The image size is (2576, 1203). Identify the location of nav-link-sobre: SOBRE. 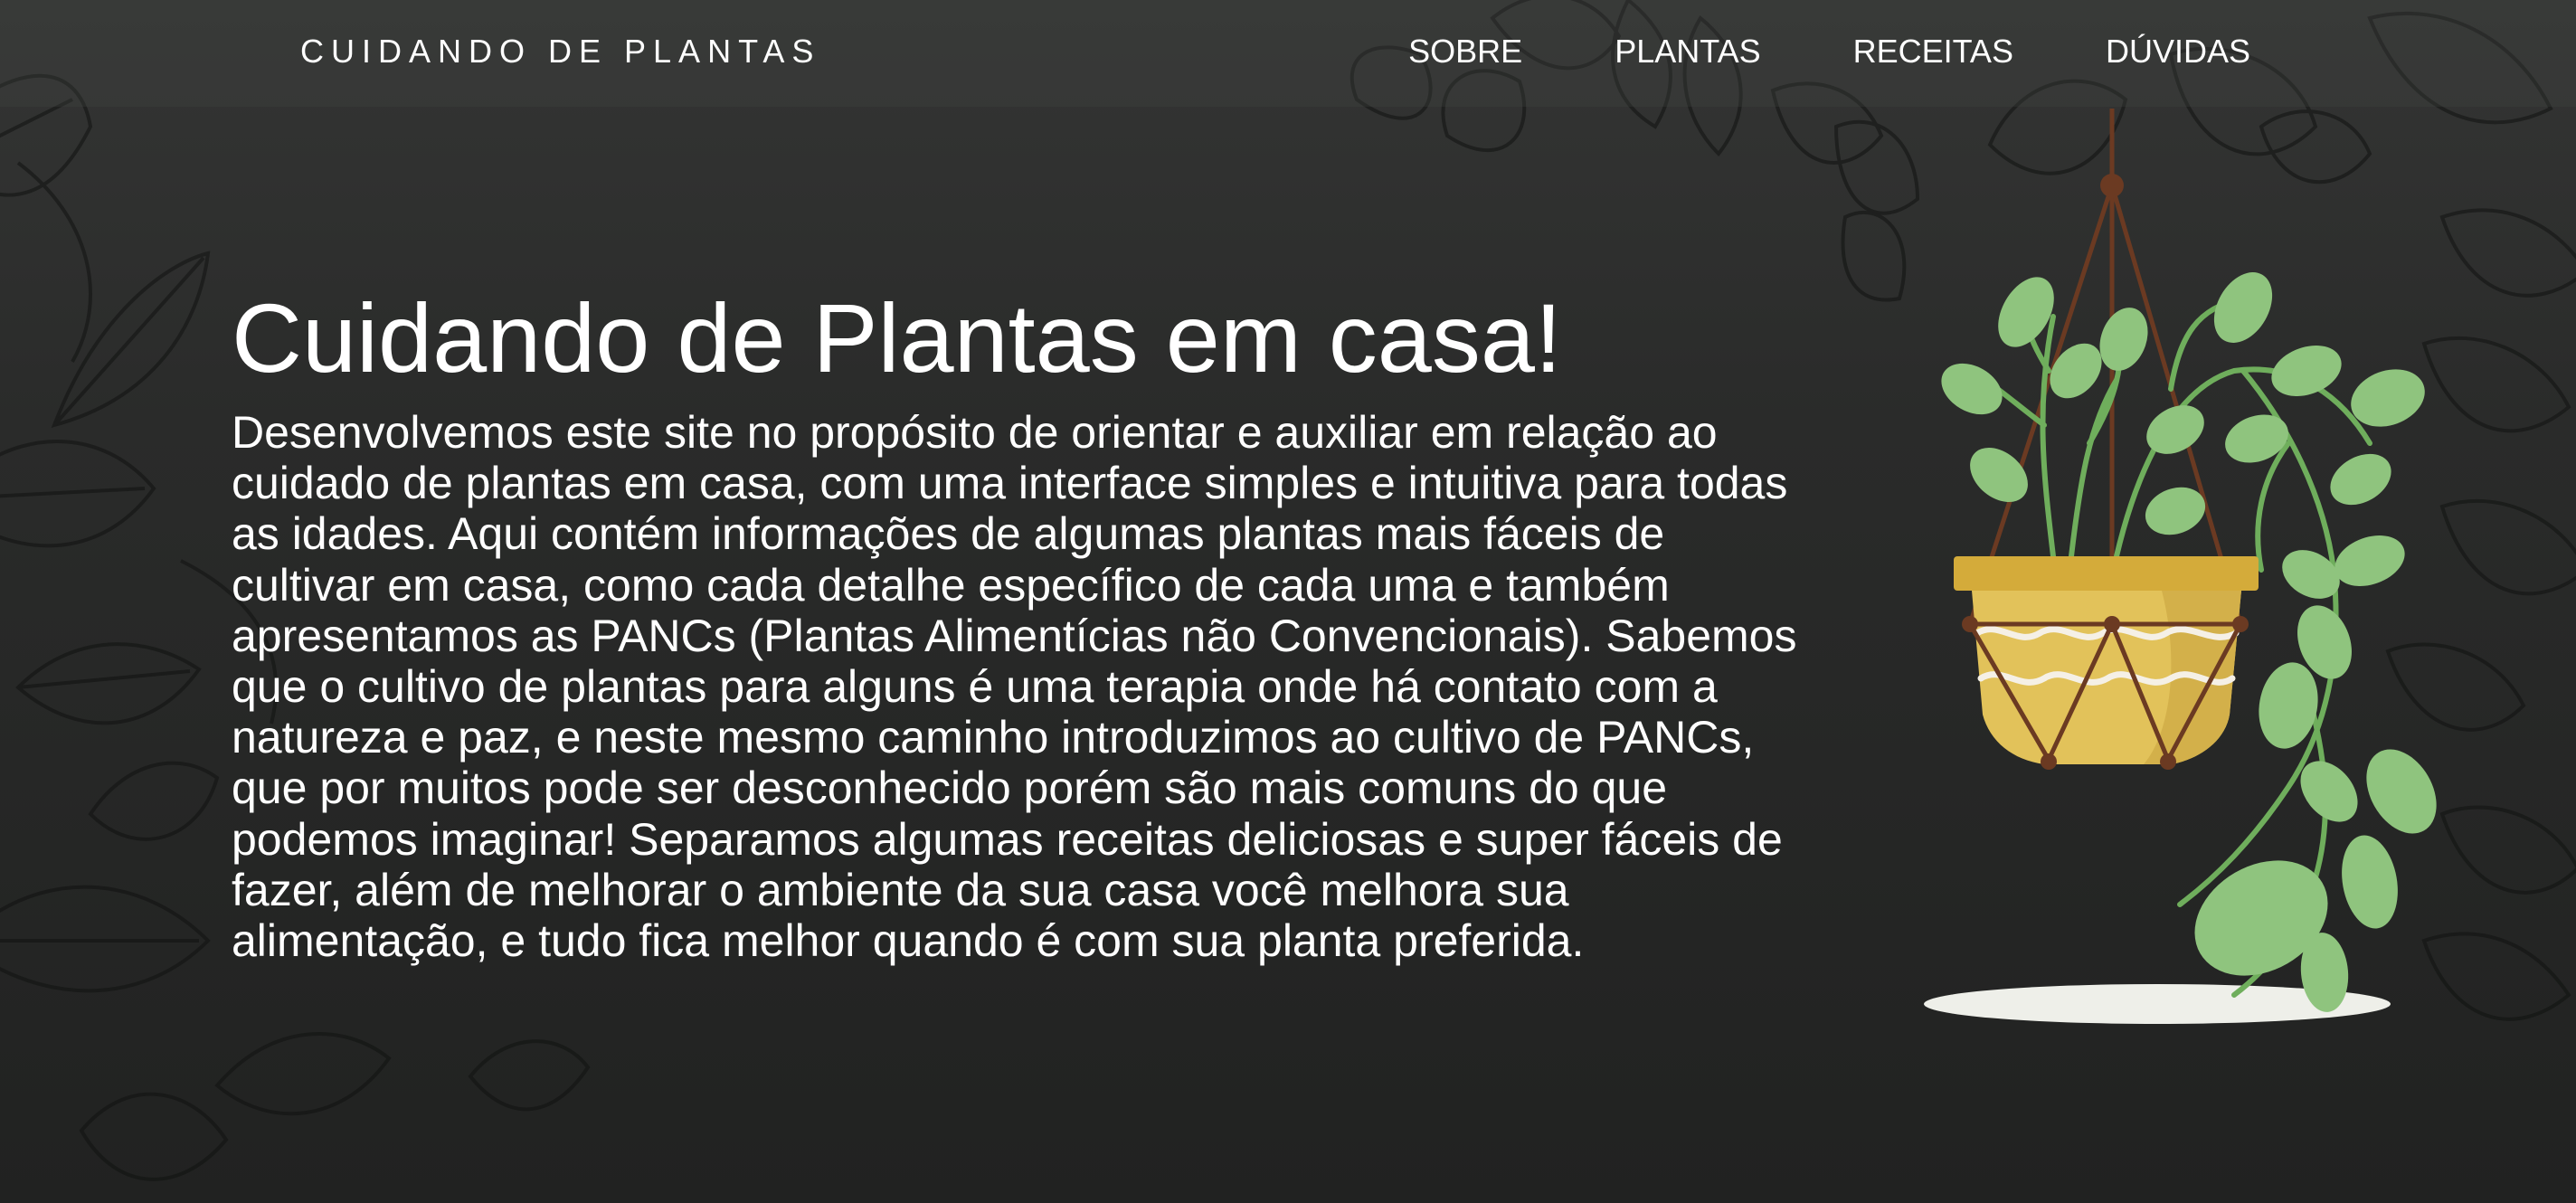
(1465, 52).